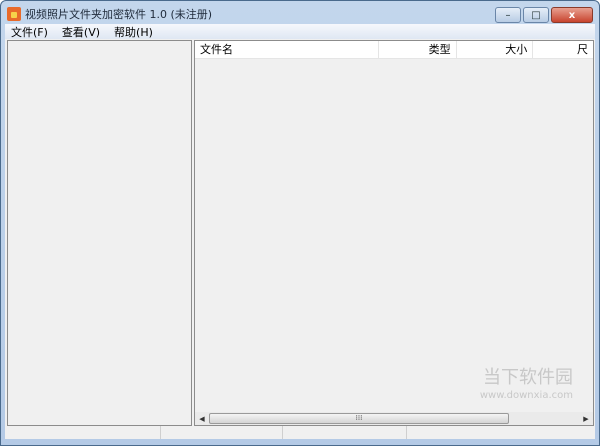 This screenshot has width=600, height=446. What do you see at coordinates (418, 50) in the screenshot?
I see `column-type: 类型` at bounding box center [418, 50].